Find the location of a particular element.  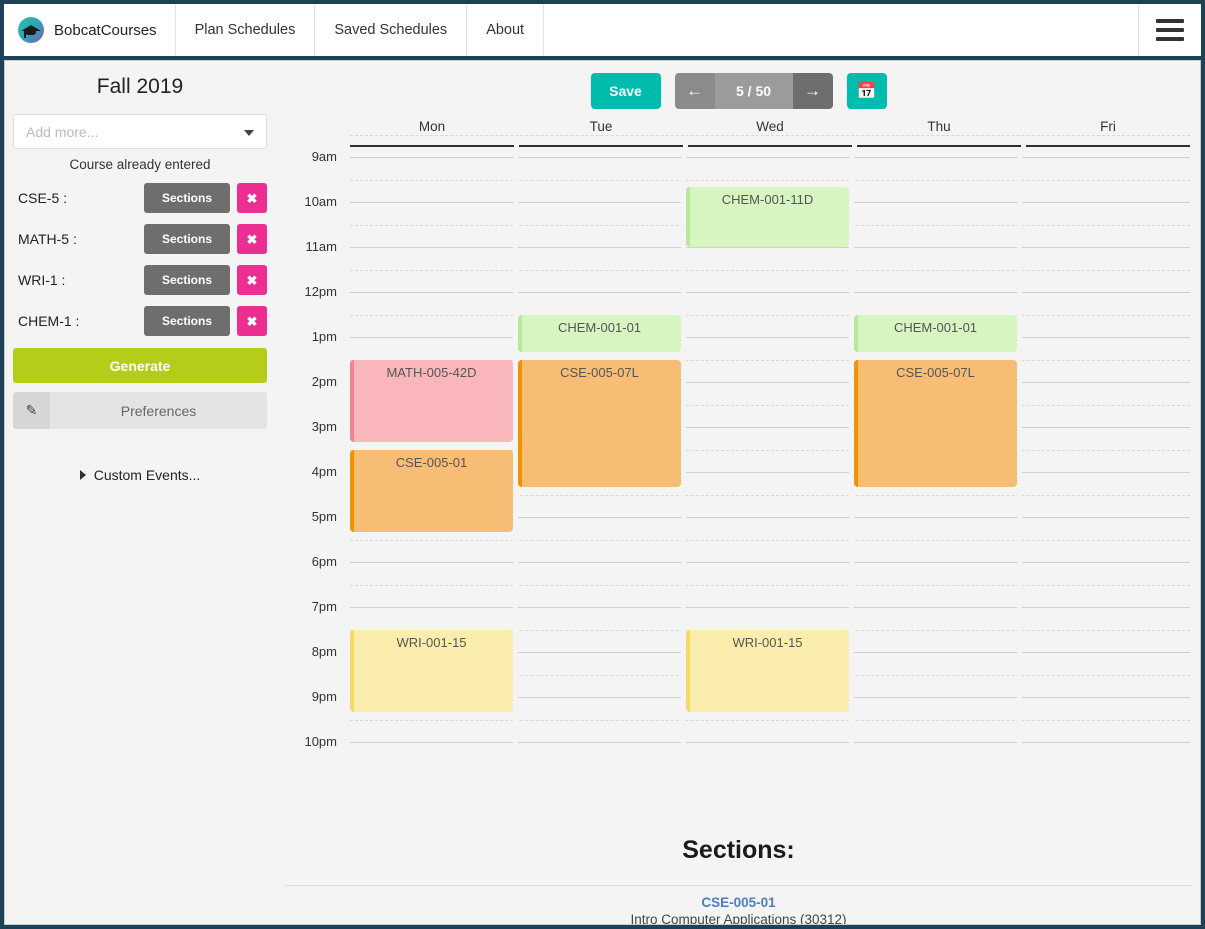

event-label: CHEM-001-11D is located at coordinates (767, 199).